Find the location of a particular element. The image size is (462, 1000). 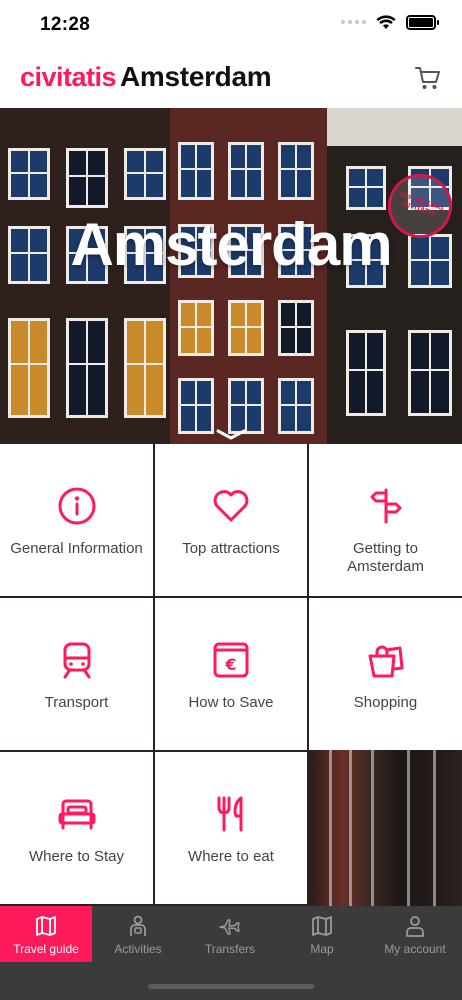

battery-icon is located at coordinates (422, 22).